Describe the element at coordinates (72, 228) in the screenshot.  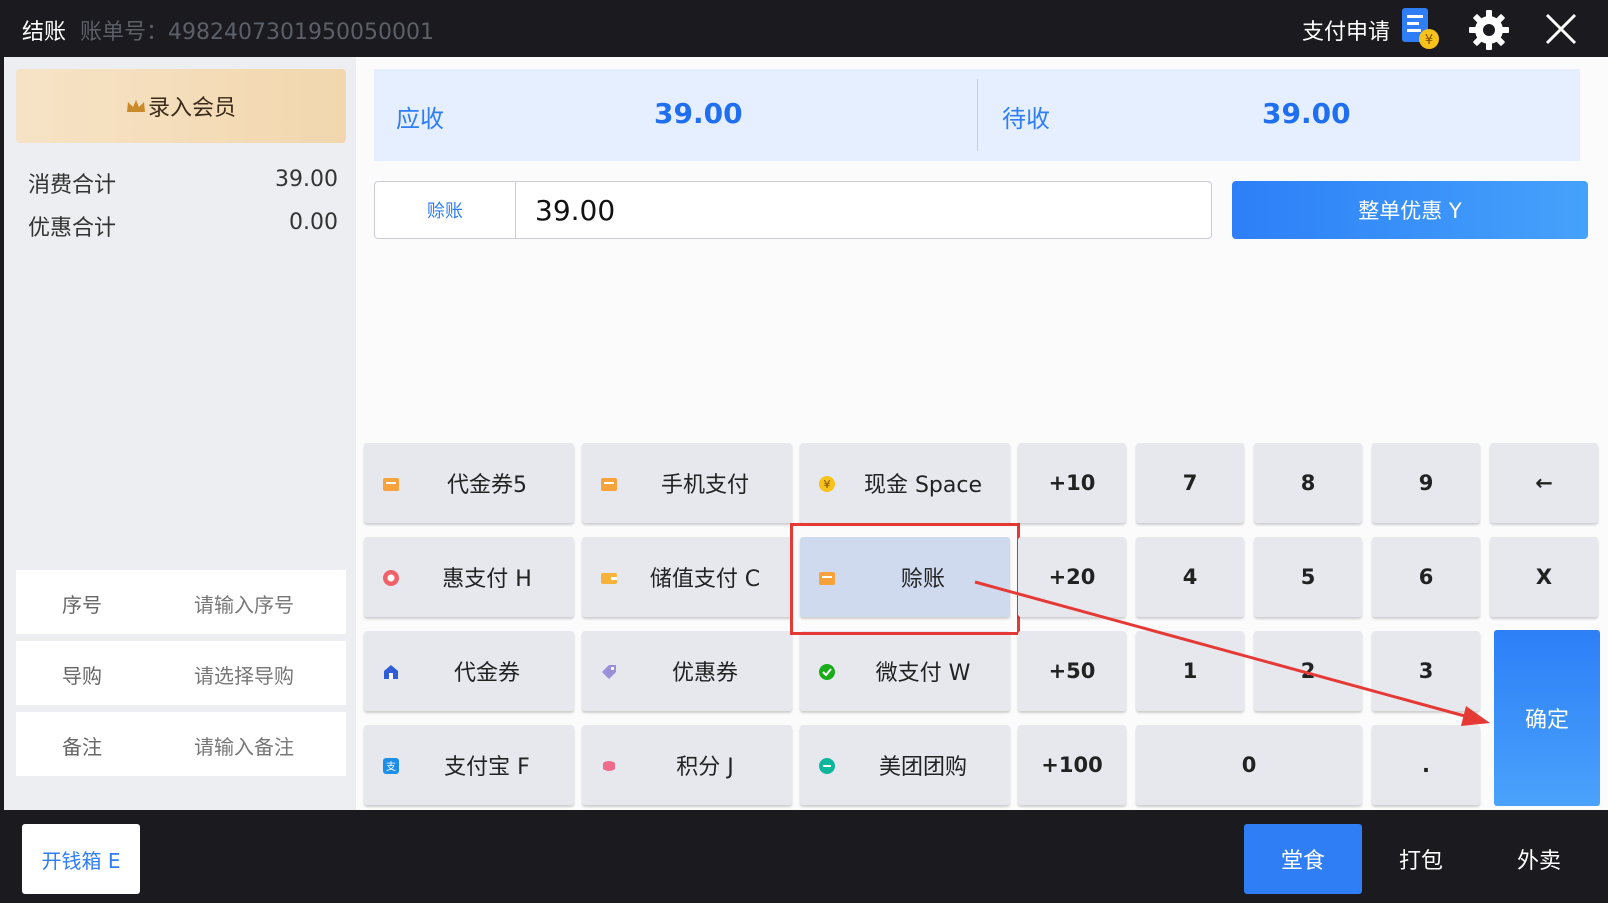
I see `discount-total-label: 优惠合计` at that location.